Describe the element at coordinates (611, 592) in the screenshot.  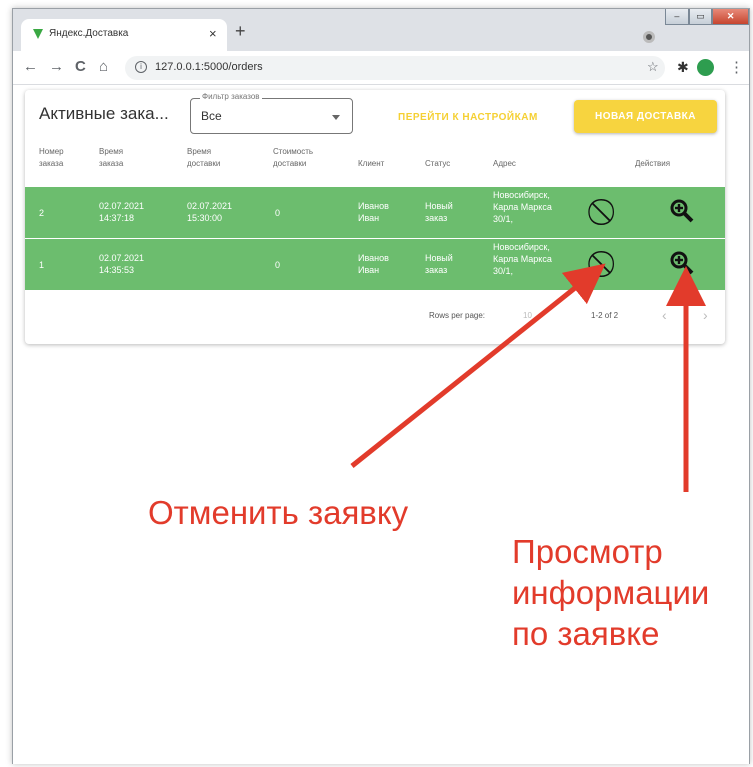
I see `view-annotation-text-line2: информации` at that location.